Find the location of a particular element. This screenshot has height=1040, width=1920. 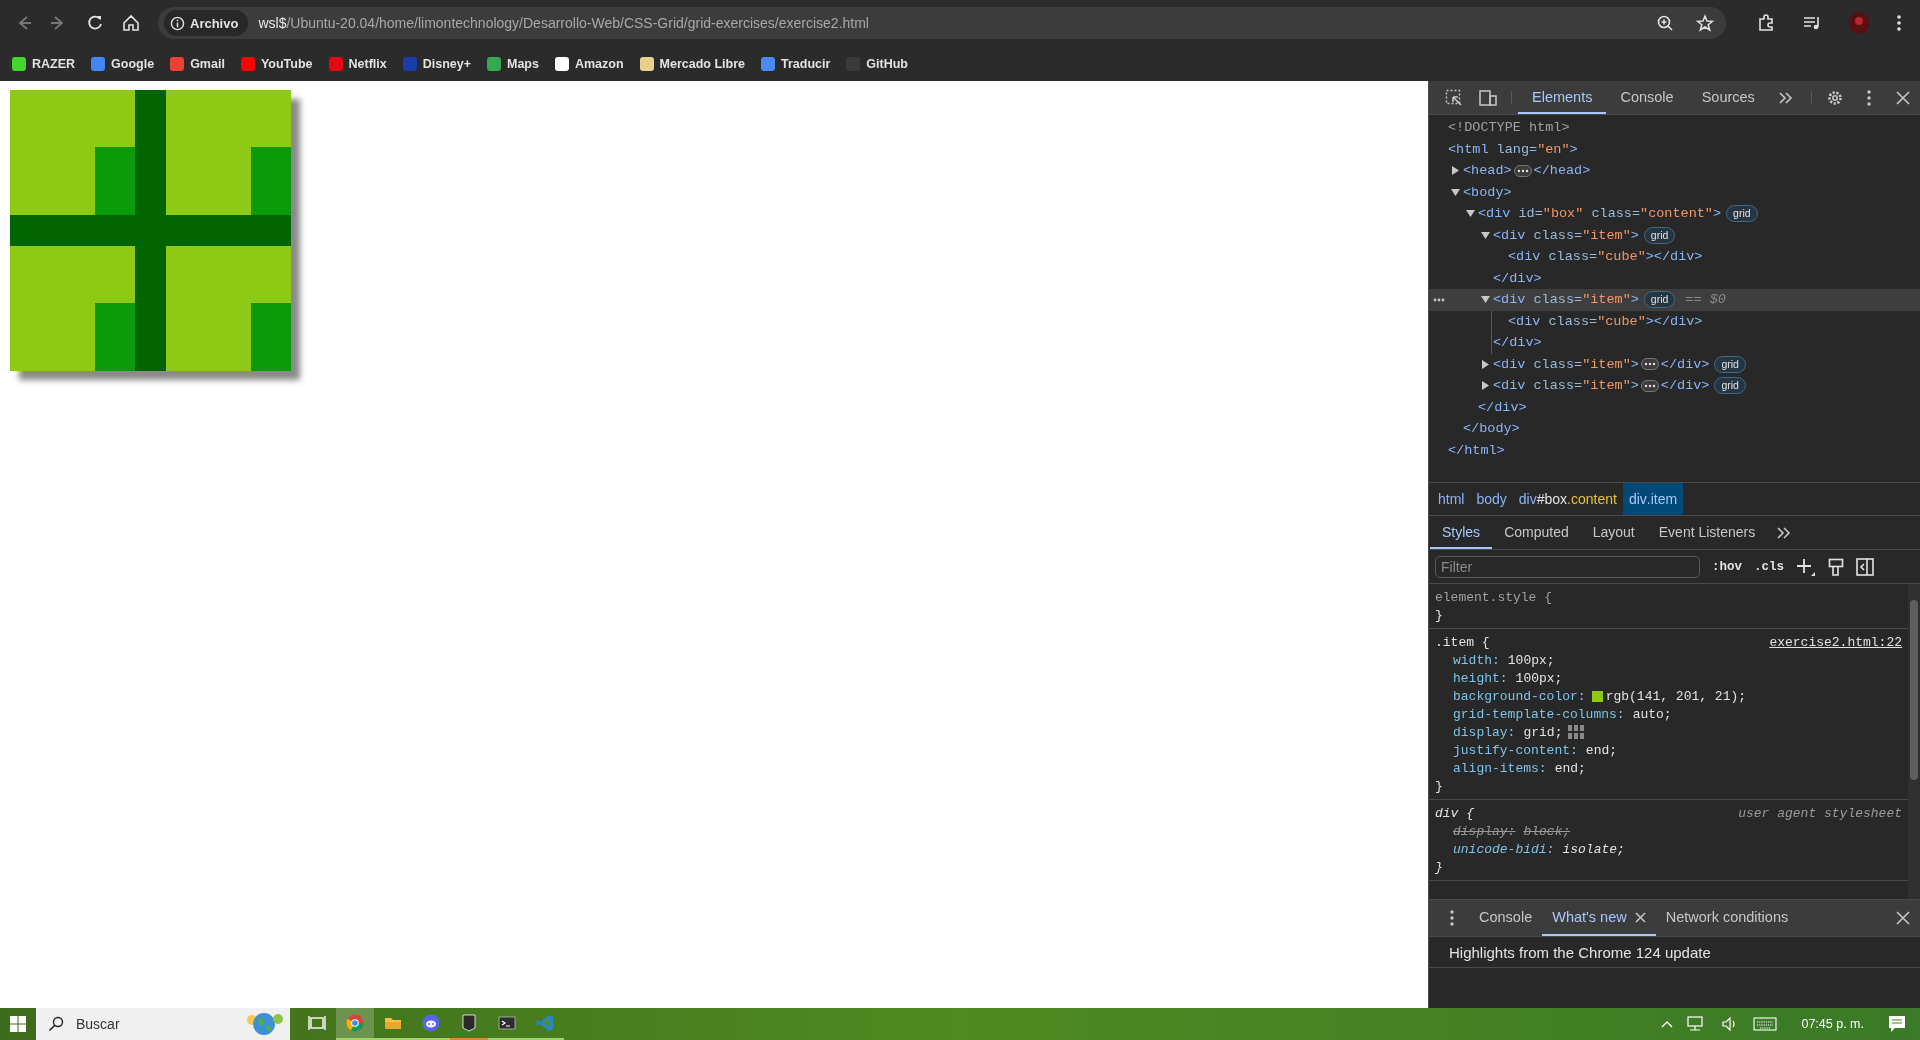

dom-node-row: <html lang="en"> is located at coordinates (1674, 149).